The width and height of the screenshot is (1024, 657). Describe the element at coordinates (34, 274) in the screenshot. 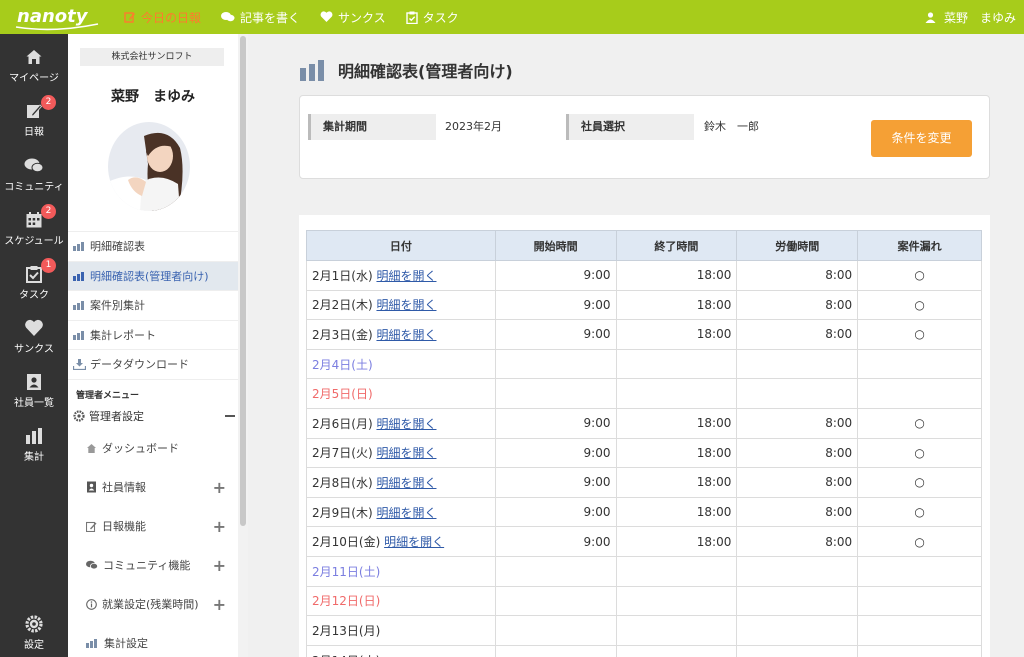

I see `clipboard-icon` at that location.